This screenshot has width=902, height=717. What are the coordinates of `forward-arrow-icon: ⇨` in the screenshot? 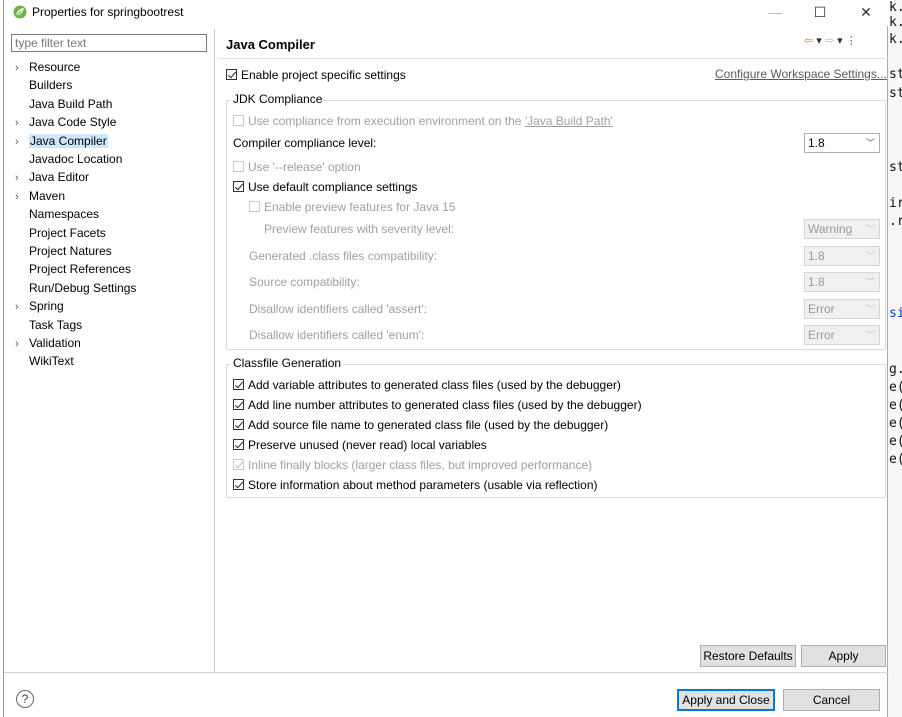 It's located at (829, 41).